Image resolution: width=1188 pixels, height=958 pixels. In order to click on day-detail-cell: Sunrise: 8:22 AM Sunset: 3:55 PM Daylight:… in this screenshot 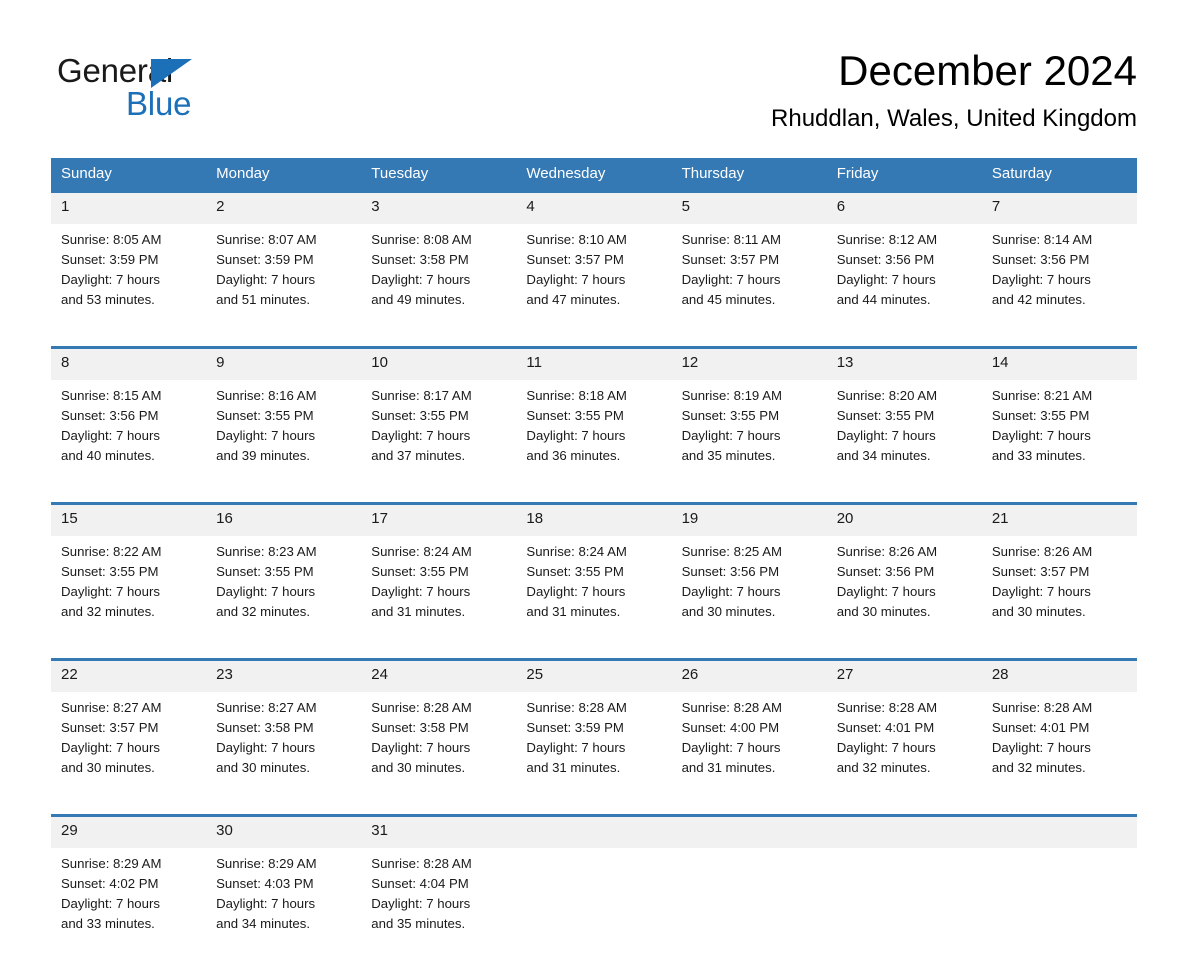, I will do `click(129, 591)`.